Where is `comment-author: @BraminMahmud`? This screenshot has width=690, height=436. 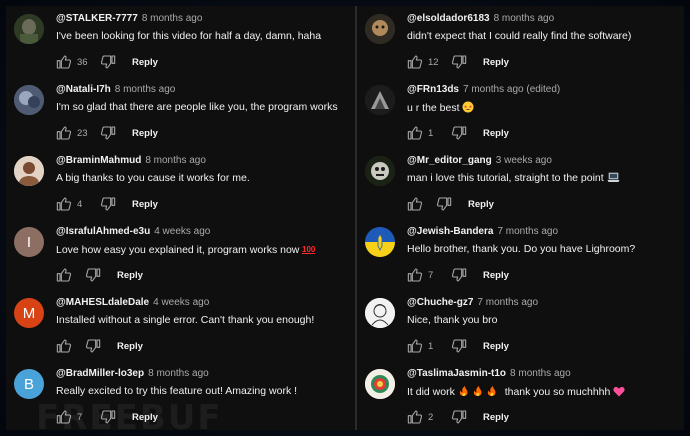 comment-author: @BraminMahmud is located at coordinates (98, 160).